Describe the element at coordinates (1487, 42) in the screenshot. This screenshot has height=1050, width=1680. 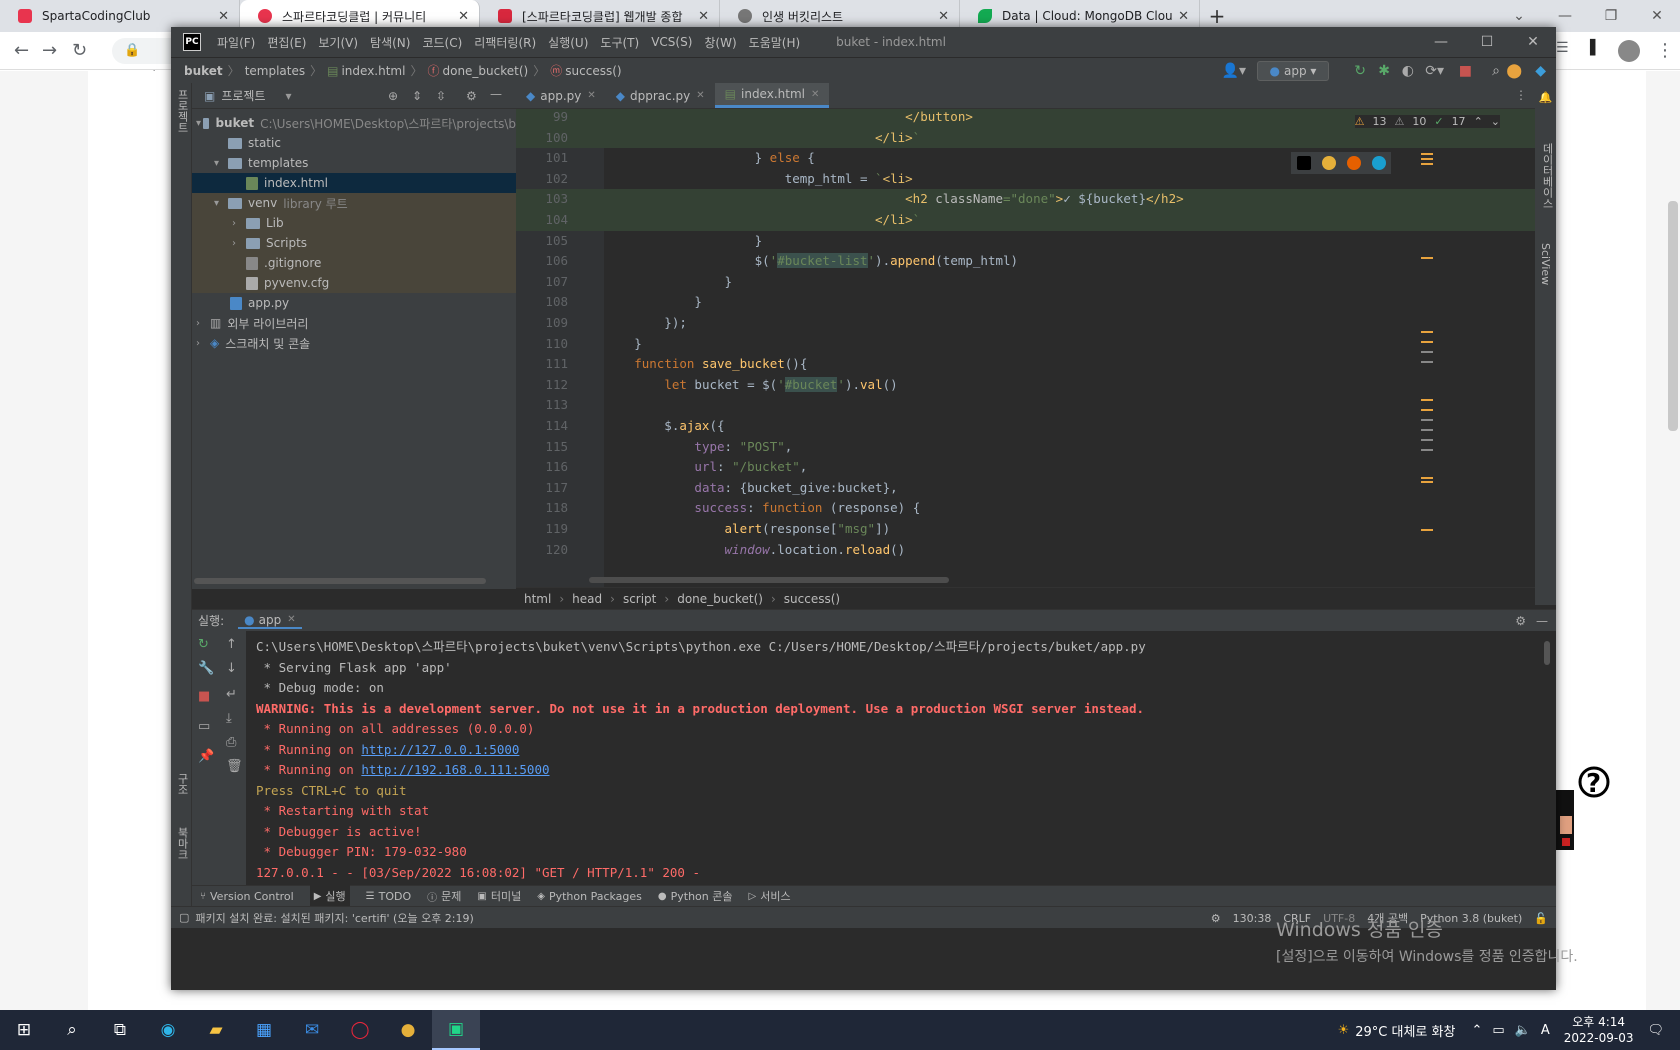
I see `maximize-icon: ☐` at that location.